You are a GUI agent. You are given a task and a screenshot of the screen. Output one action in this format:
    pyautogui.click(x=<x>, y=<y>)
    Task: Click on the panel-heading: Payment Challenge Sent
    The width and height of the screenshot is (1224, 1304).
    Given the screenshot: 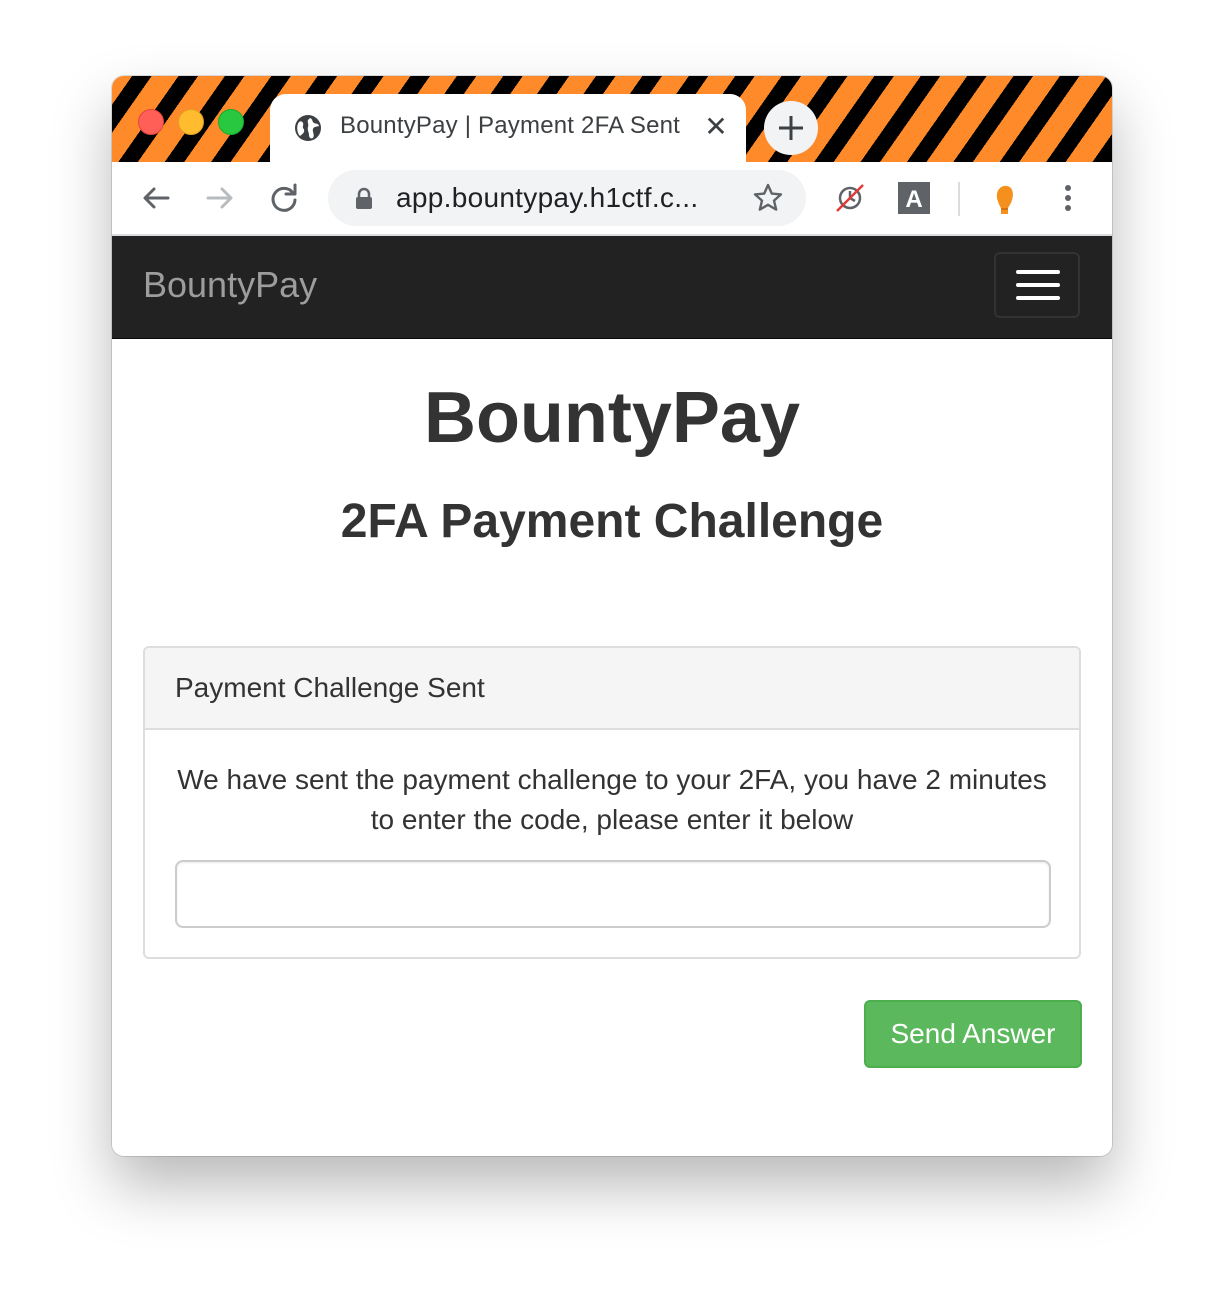 What is the action you would take?
    pyautogui.click(x=612, y=689)
    